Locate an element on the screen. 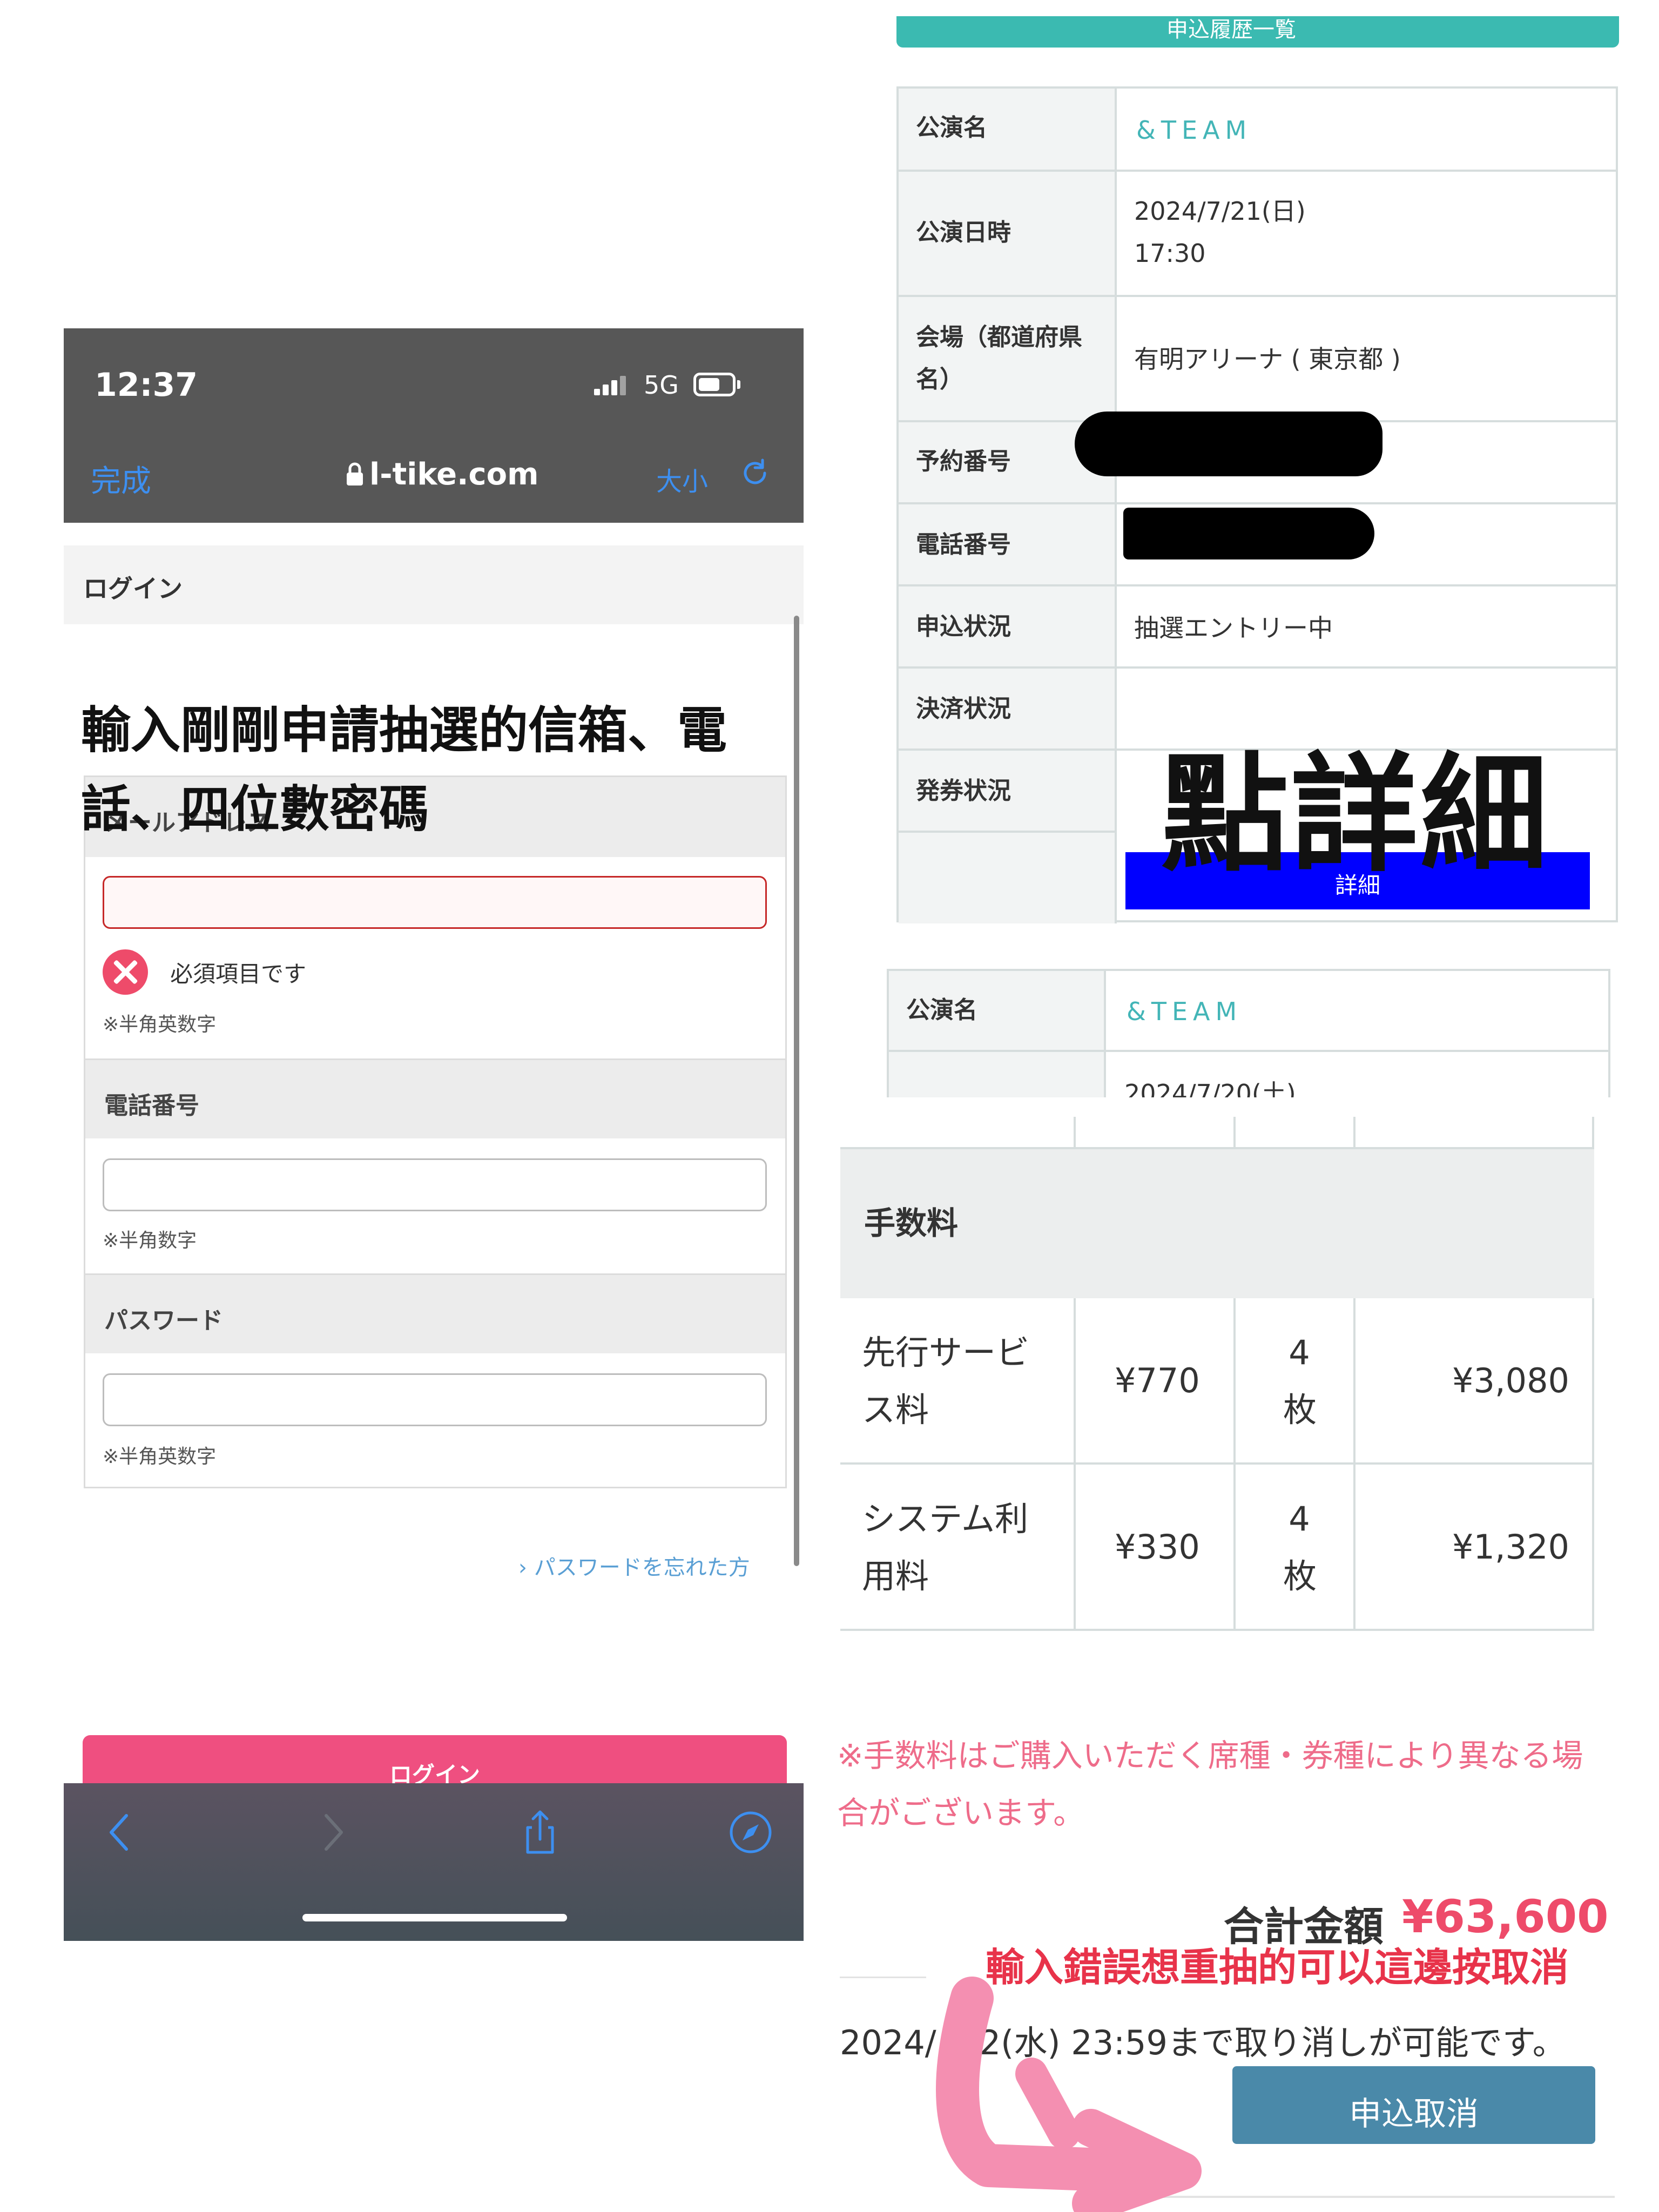 Image resolution: width=1659 pixels, height=2212 pixels. application-table-2: 公演名 &TEAM 2024/7/20(土) is located at coordinates (1248, 1033).